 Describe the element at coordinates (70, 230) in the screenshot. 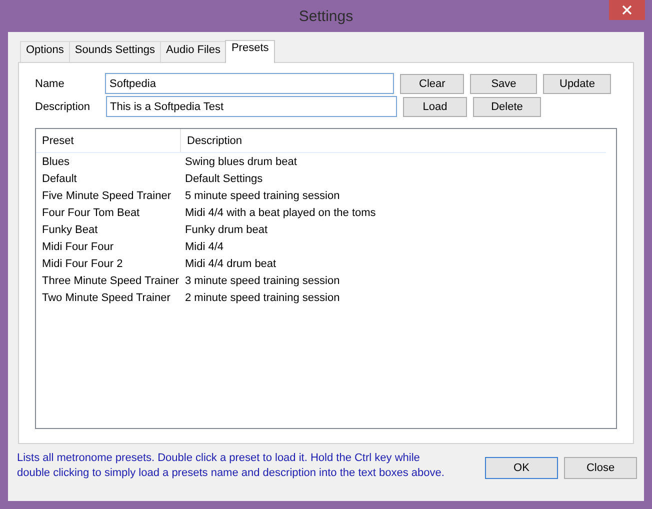

I see `table-cell-text: Funky Beat` at that location.